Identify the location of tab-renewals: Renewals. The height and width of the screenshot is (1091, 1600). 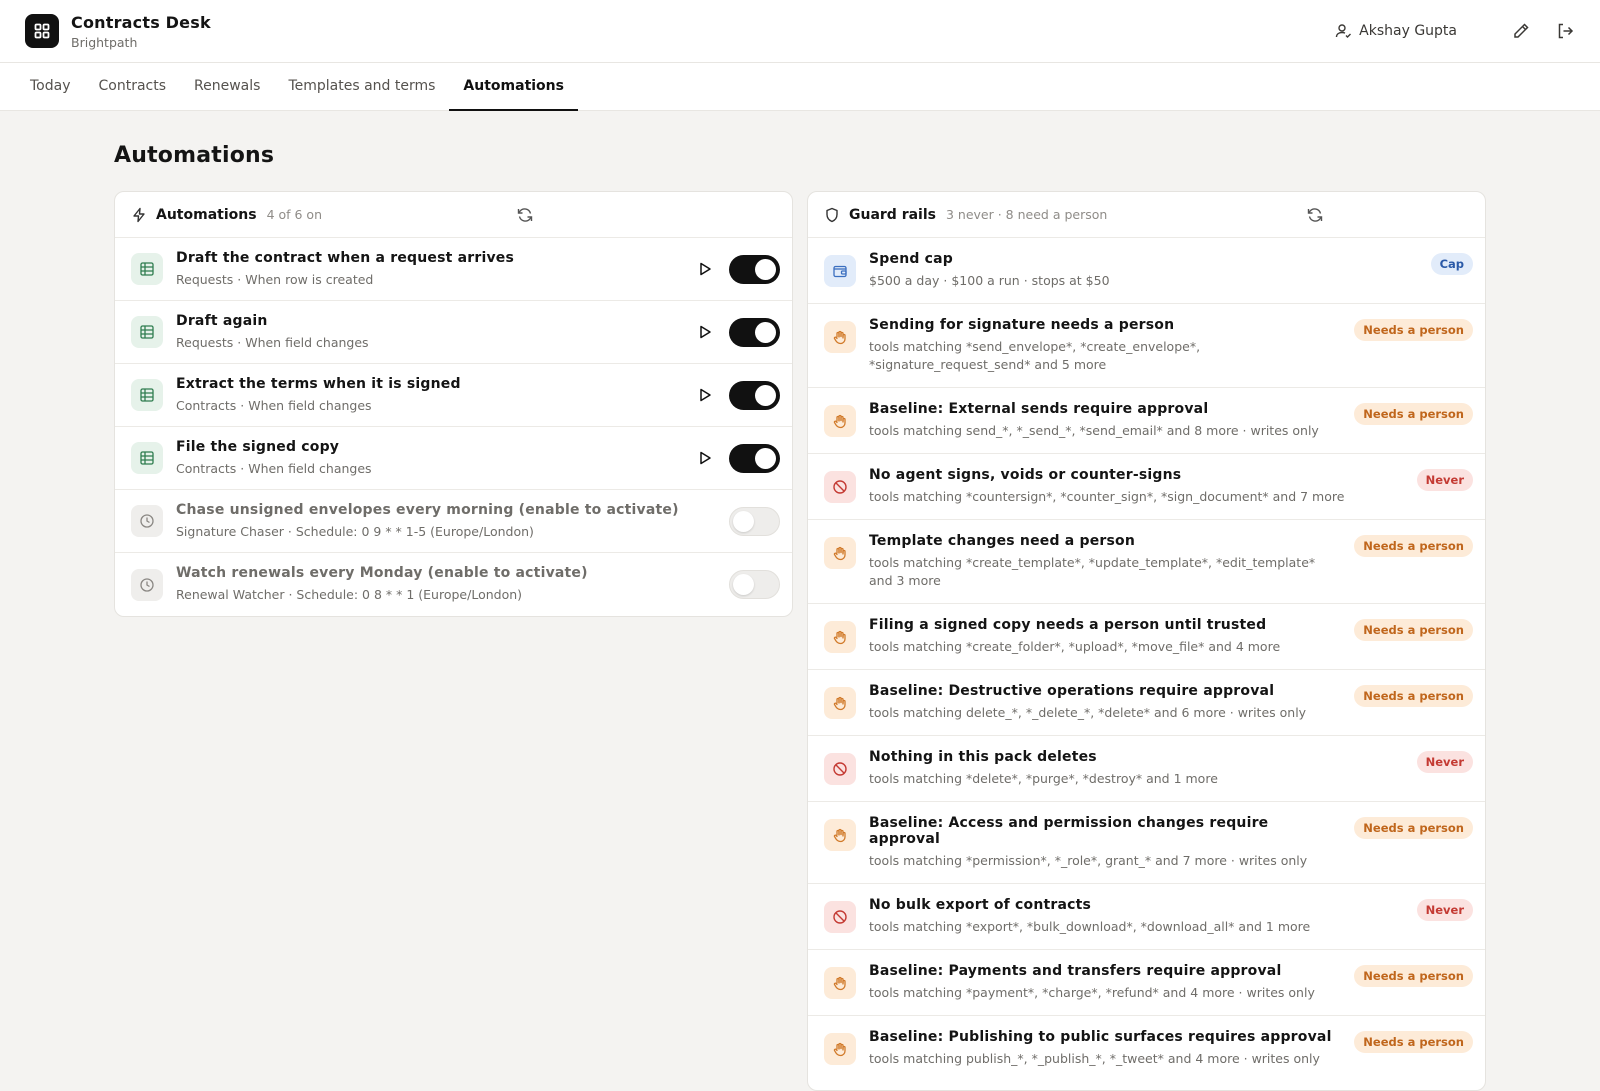
(227, 87).